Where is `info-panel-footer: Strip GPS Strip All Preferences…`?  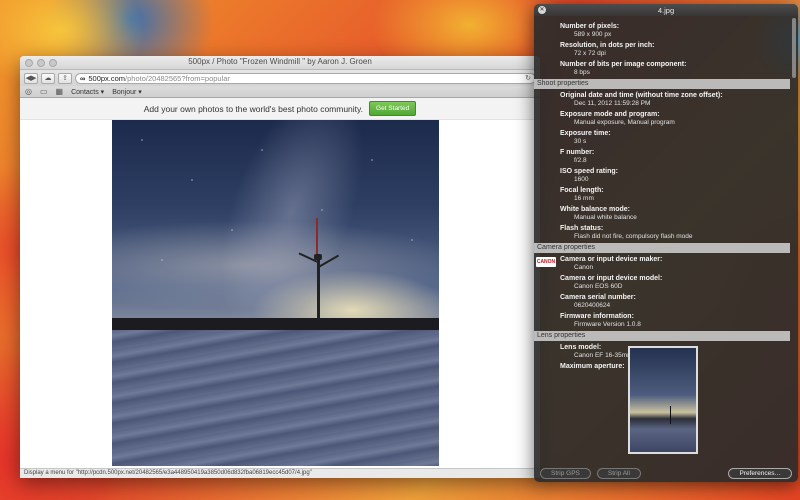
info-panel-footer: Strip GPS Strip All Preferences… is located at coordinates (666, 473).